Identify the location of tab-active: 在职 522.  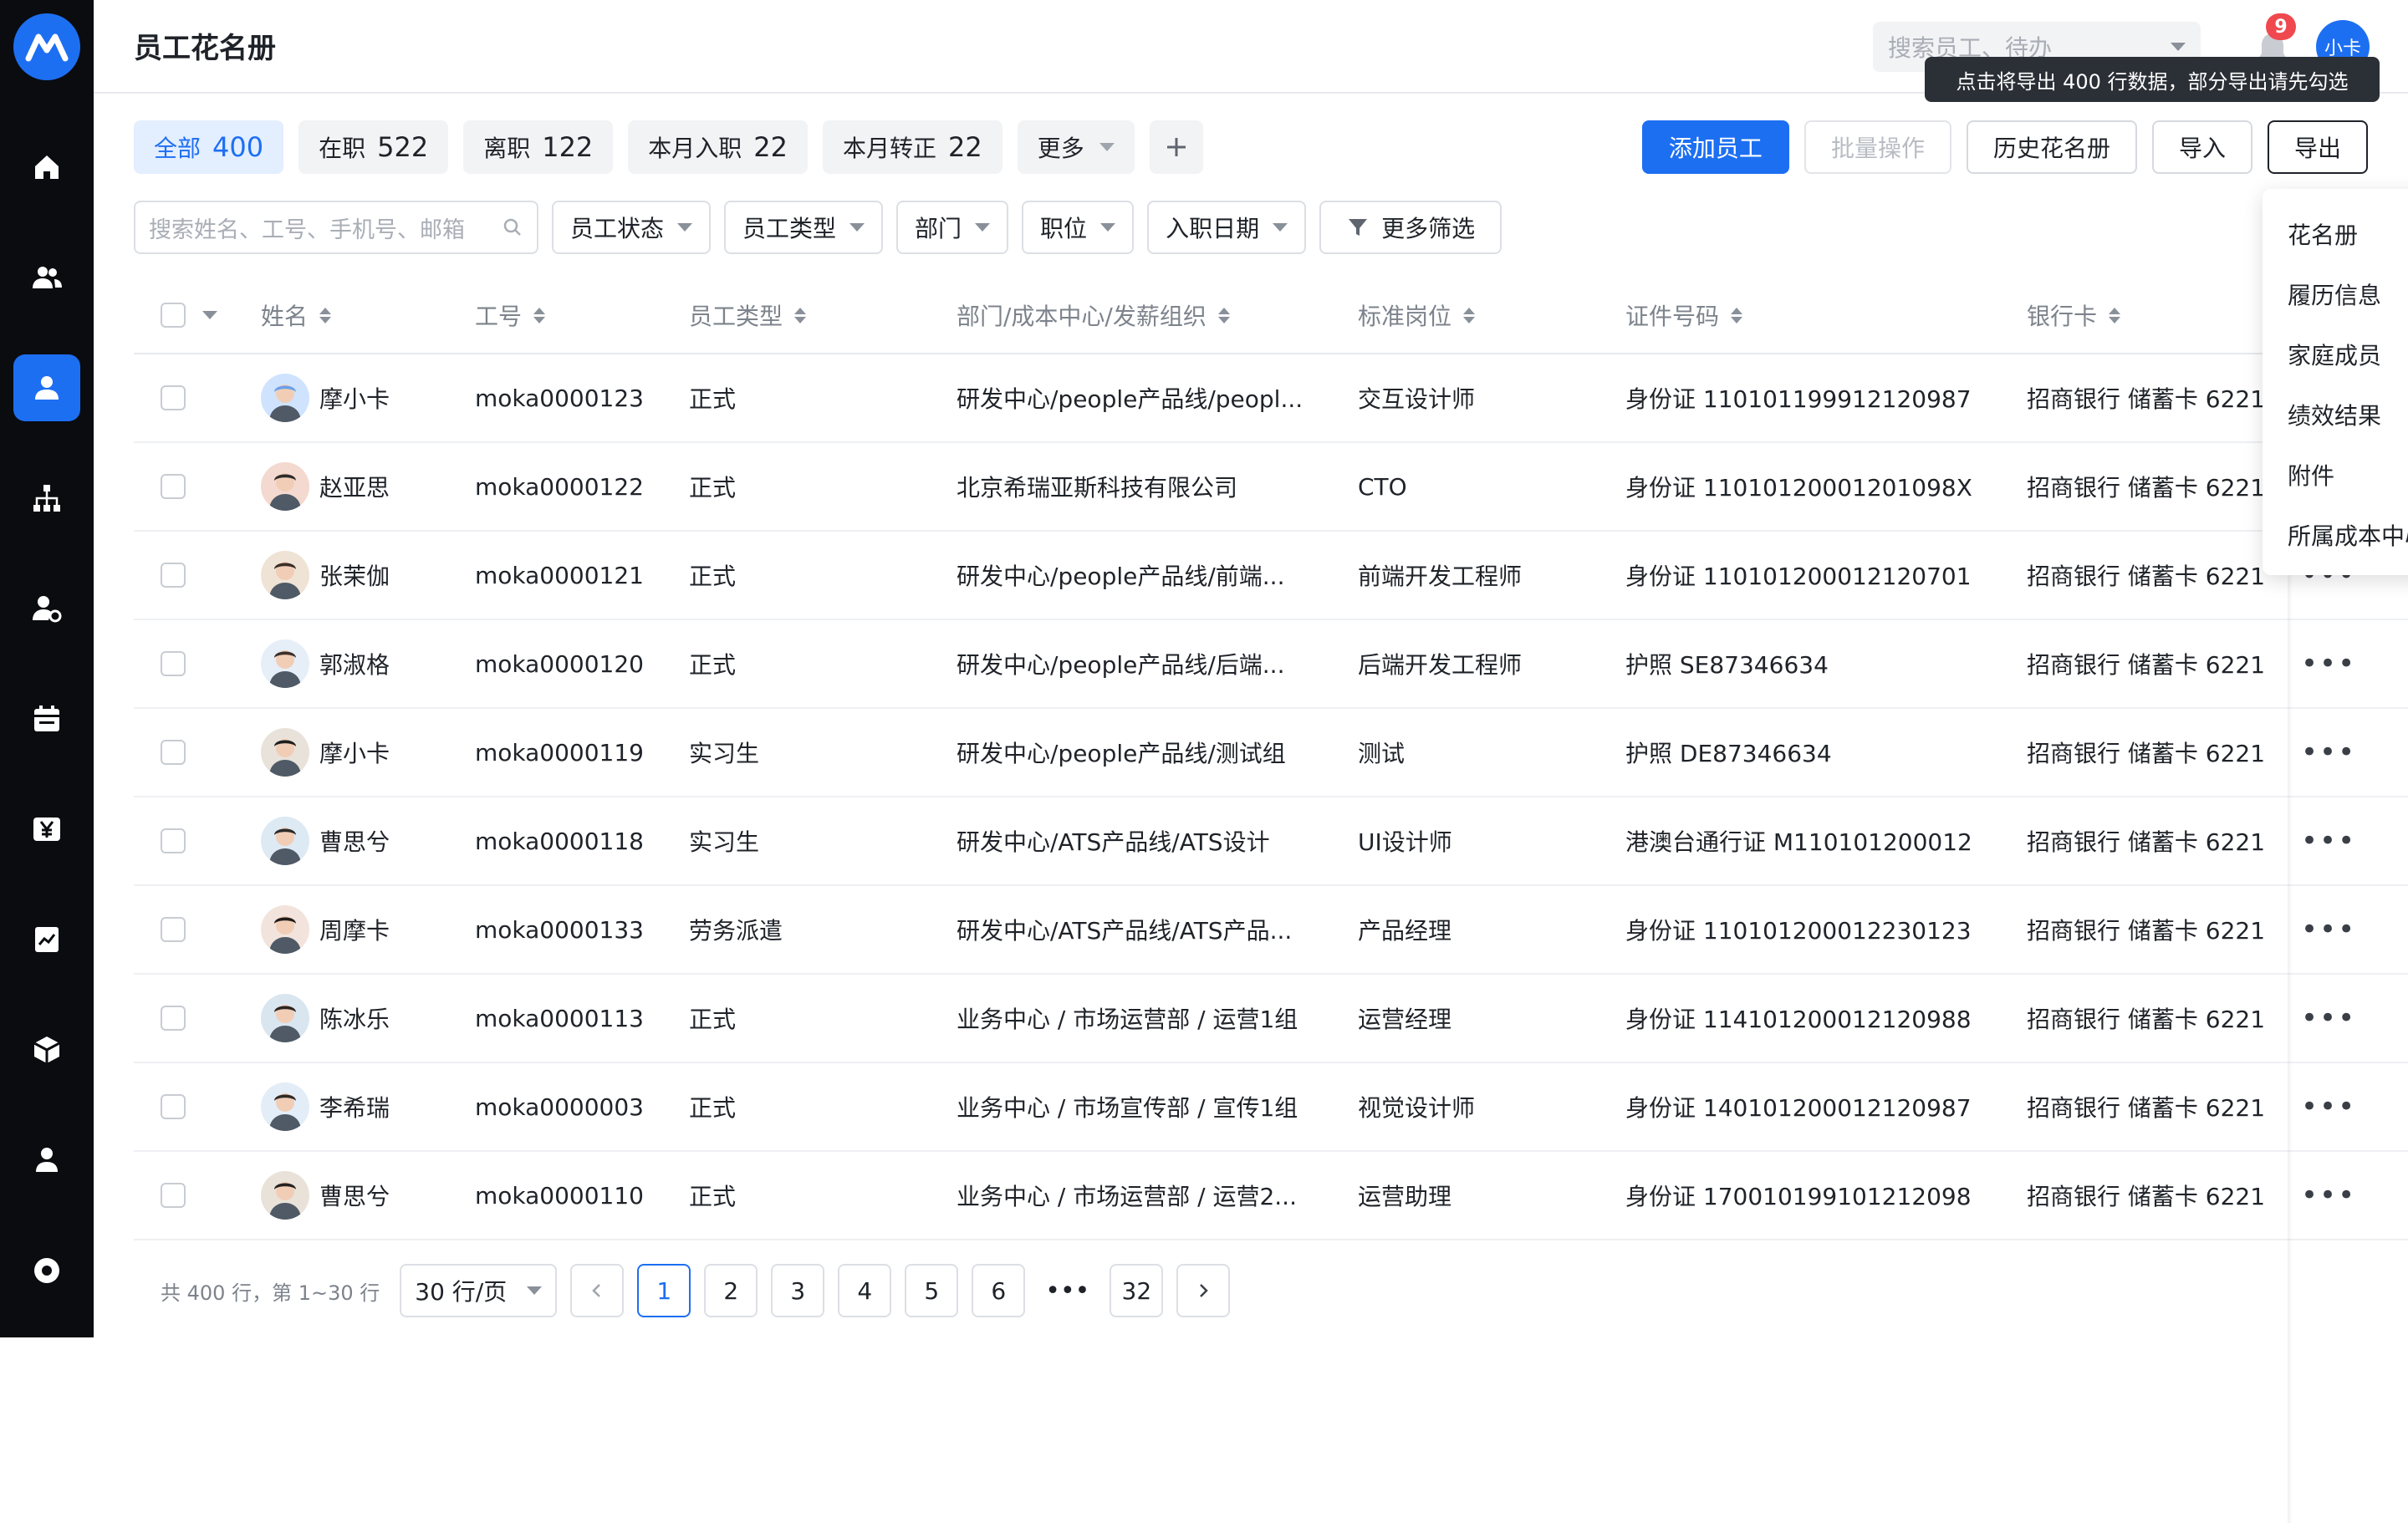
(373, 147).